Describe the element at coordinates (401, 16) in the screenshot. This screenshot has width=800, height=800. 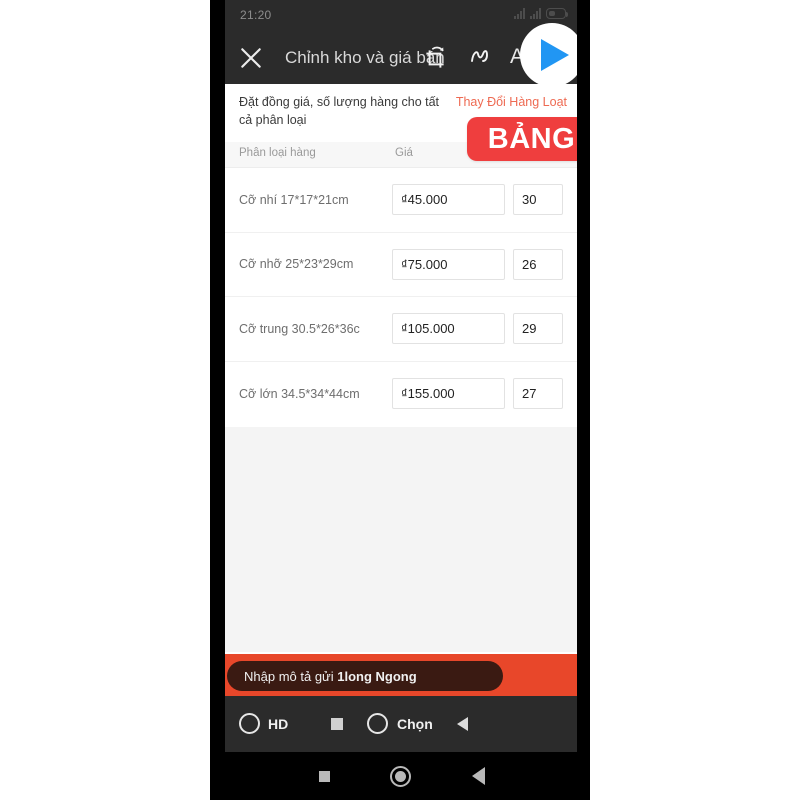
I see `status-bar: 21:20` at that location.